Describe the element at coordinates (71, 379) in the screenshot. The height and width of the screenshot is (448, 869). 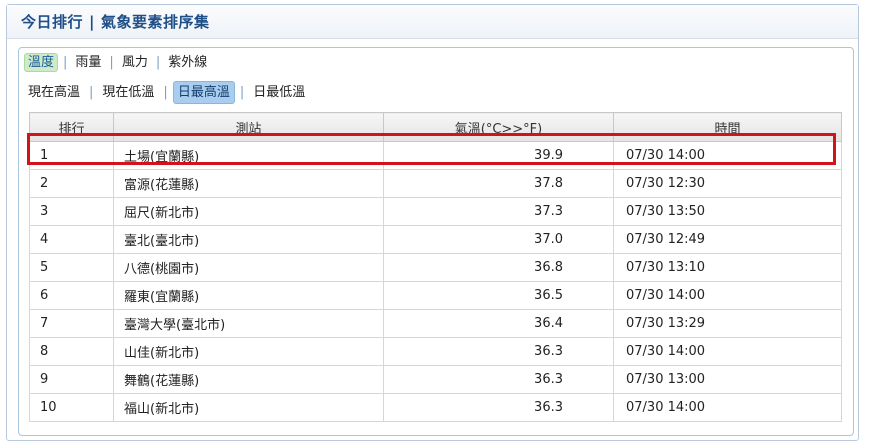
I see `rank-cell: 9` at that location.